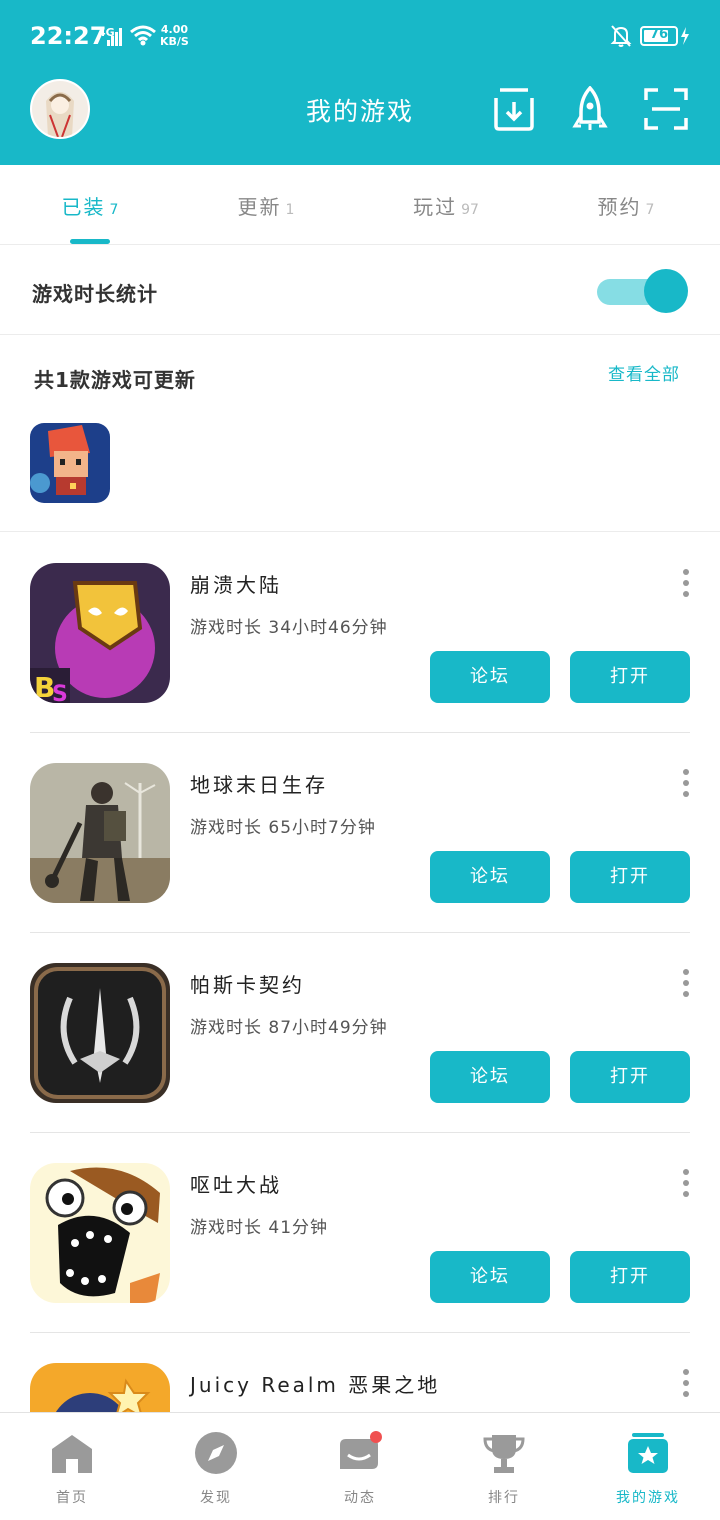 Image resolution: width=720 pixels, height=1520 pixels. Describe the element at coordinates (266, 205) in the screenshot. I see `tab-updates: 更新 1` at that location.